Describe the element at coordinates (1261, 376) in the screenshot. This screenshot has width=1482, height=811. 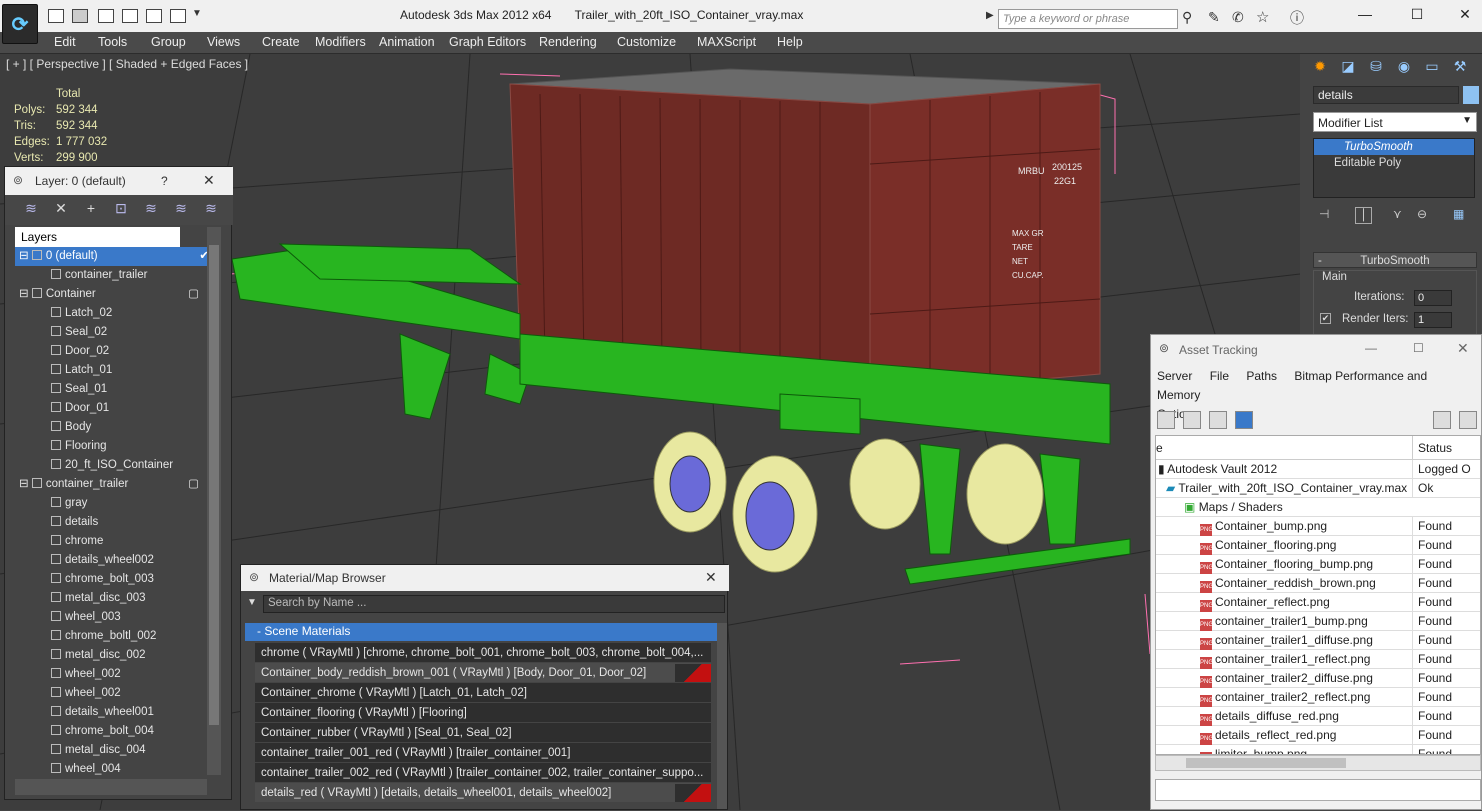
I see `asset-menu-paths: Paths` at that location.